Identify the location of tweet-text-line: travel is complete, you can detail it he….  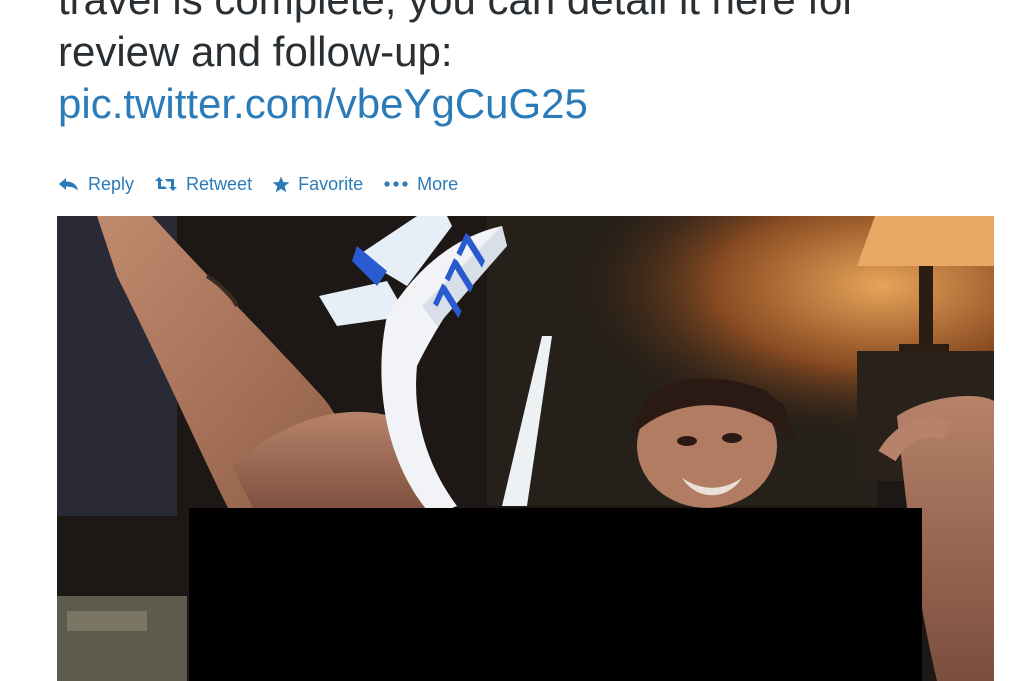
(518, 13).